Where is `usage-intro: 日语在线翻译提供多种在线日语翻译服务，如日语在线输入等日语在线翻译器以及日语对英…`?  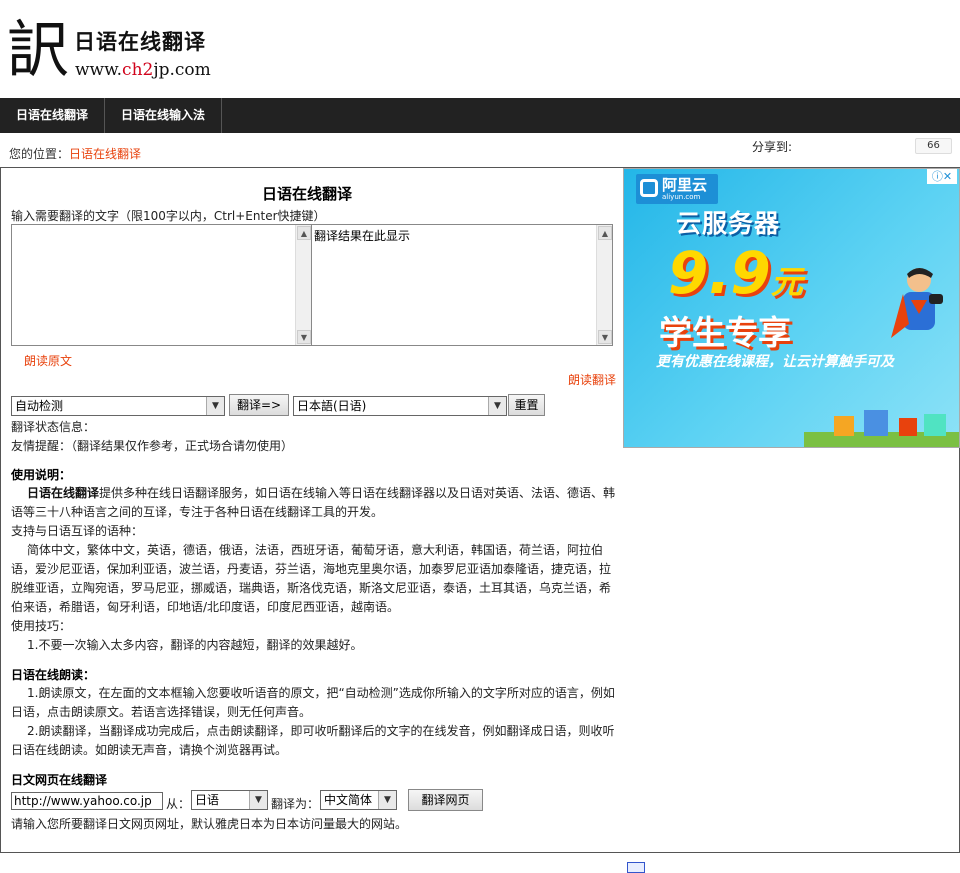 usage-intro: 日语在线翻译提供多种在线日语翻译服务，如日语在线输入等日语在线翻译器以及日语对英… is located at coordinates (313, 503).